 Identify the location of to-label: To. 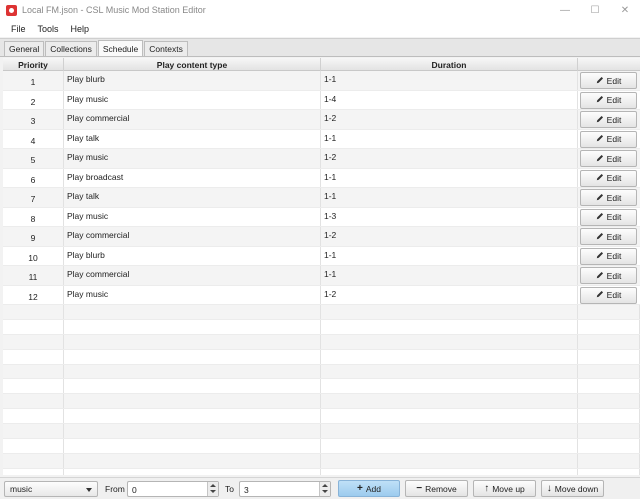
(229, 489).